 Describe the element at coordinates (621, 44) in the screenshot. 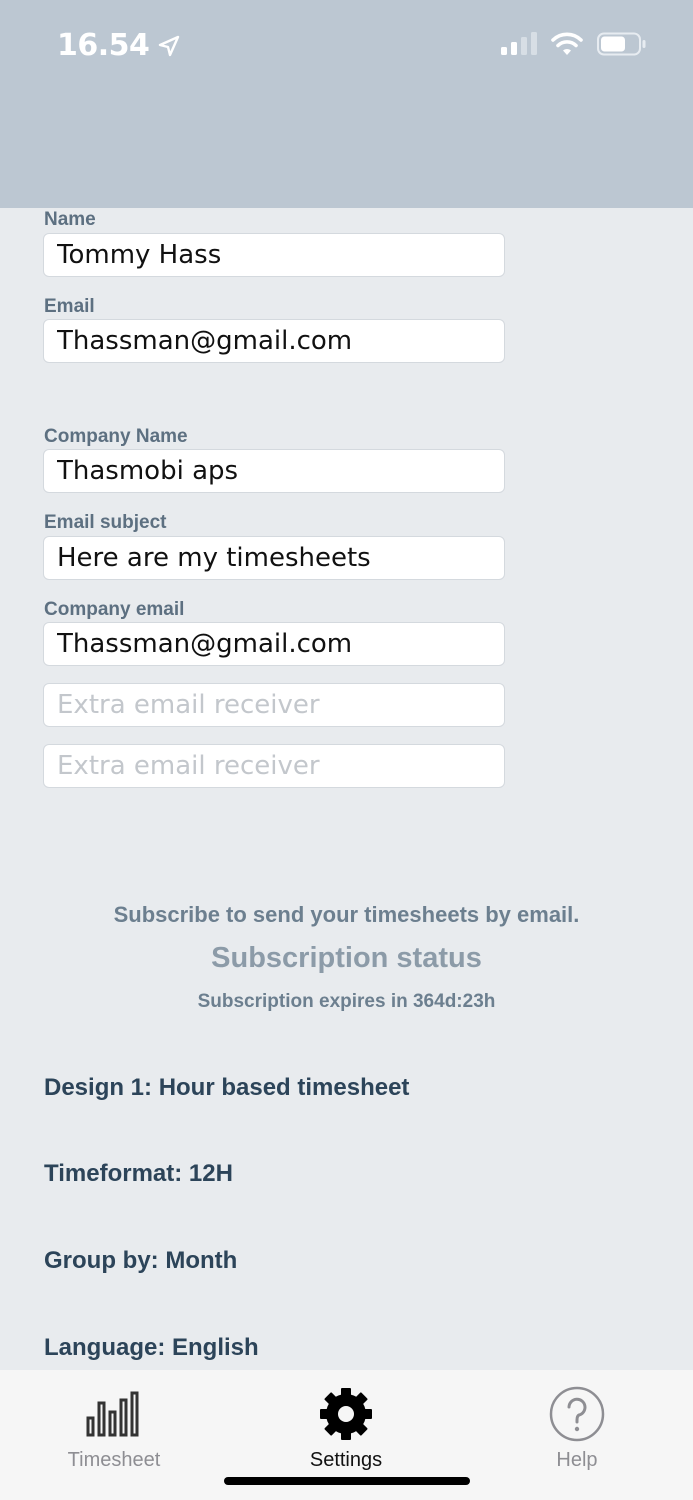

I see `battery-icon` at that location.